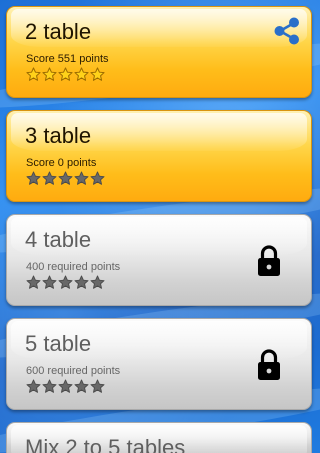 The image size is (320, 453). I want to click on level-required-points: 400 required points, so click(73, 267).